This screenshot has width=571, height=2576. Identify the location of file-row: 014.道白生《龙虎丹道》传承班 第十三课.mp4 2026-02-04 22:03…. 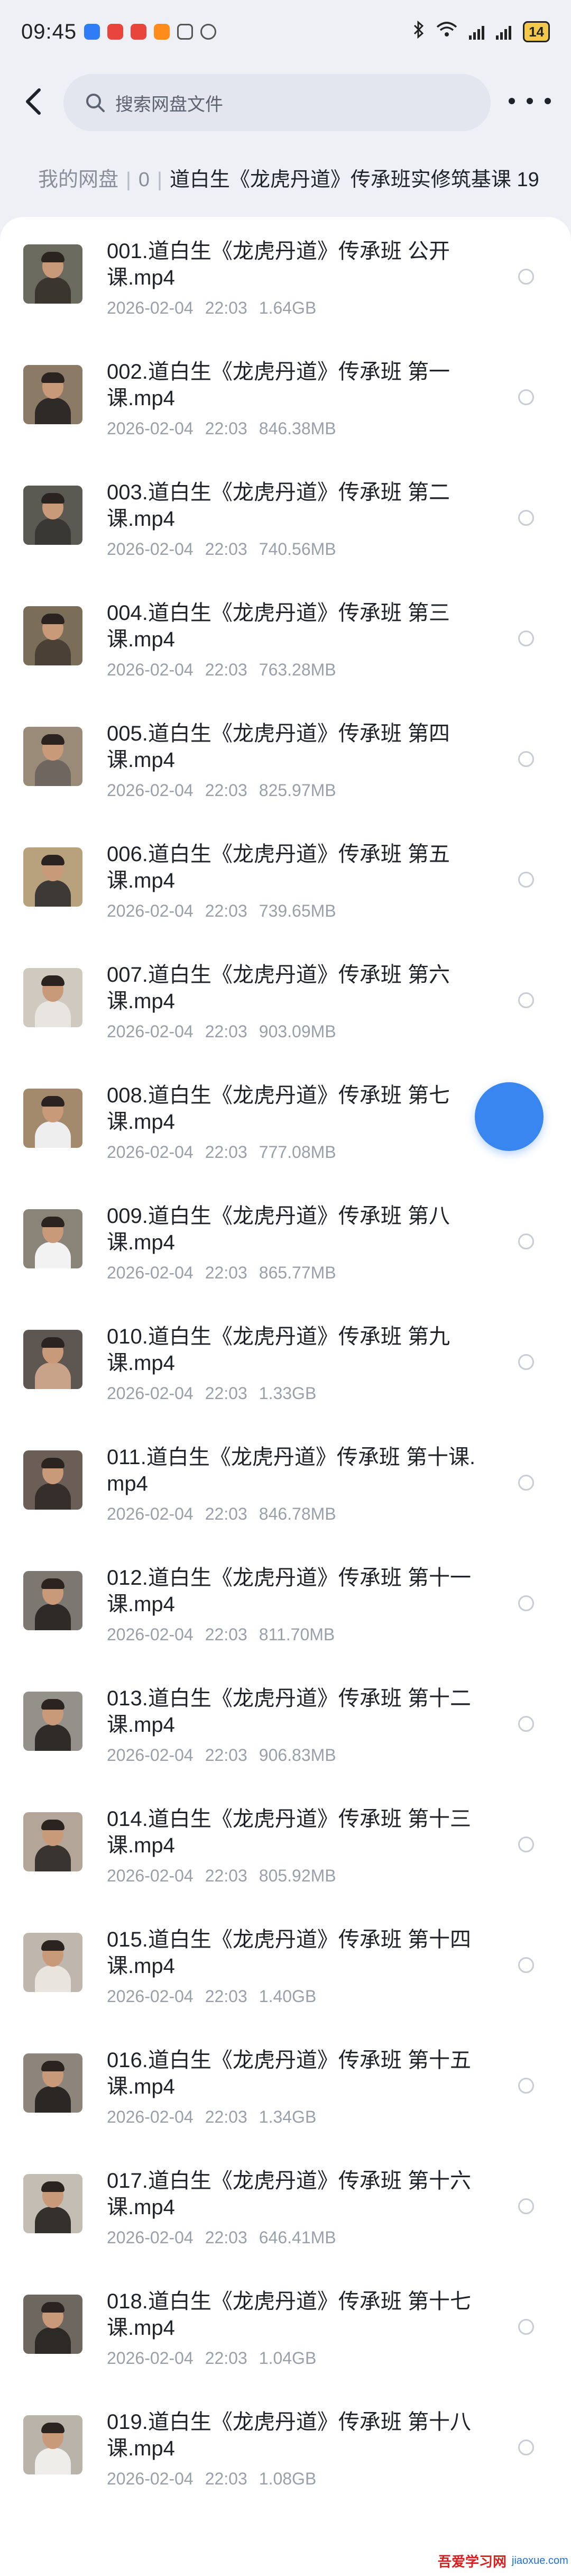
(285, 1854).